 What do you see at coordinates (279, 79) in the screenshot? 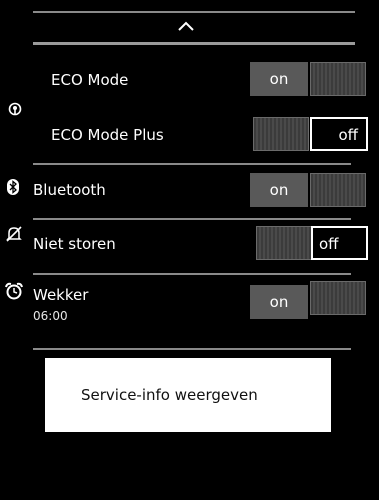
I see `eco-mode-on-button: on` at bounding box center [279, 79].